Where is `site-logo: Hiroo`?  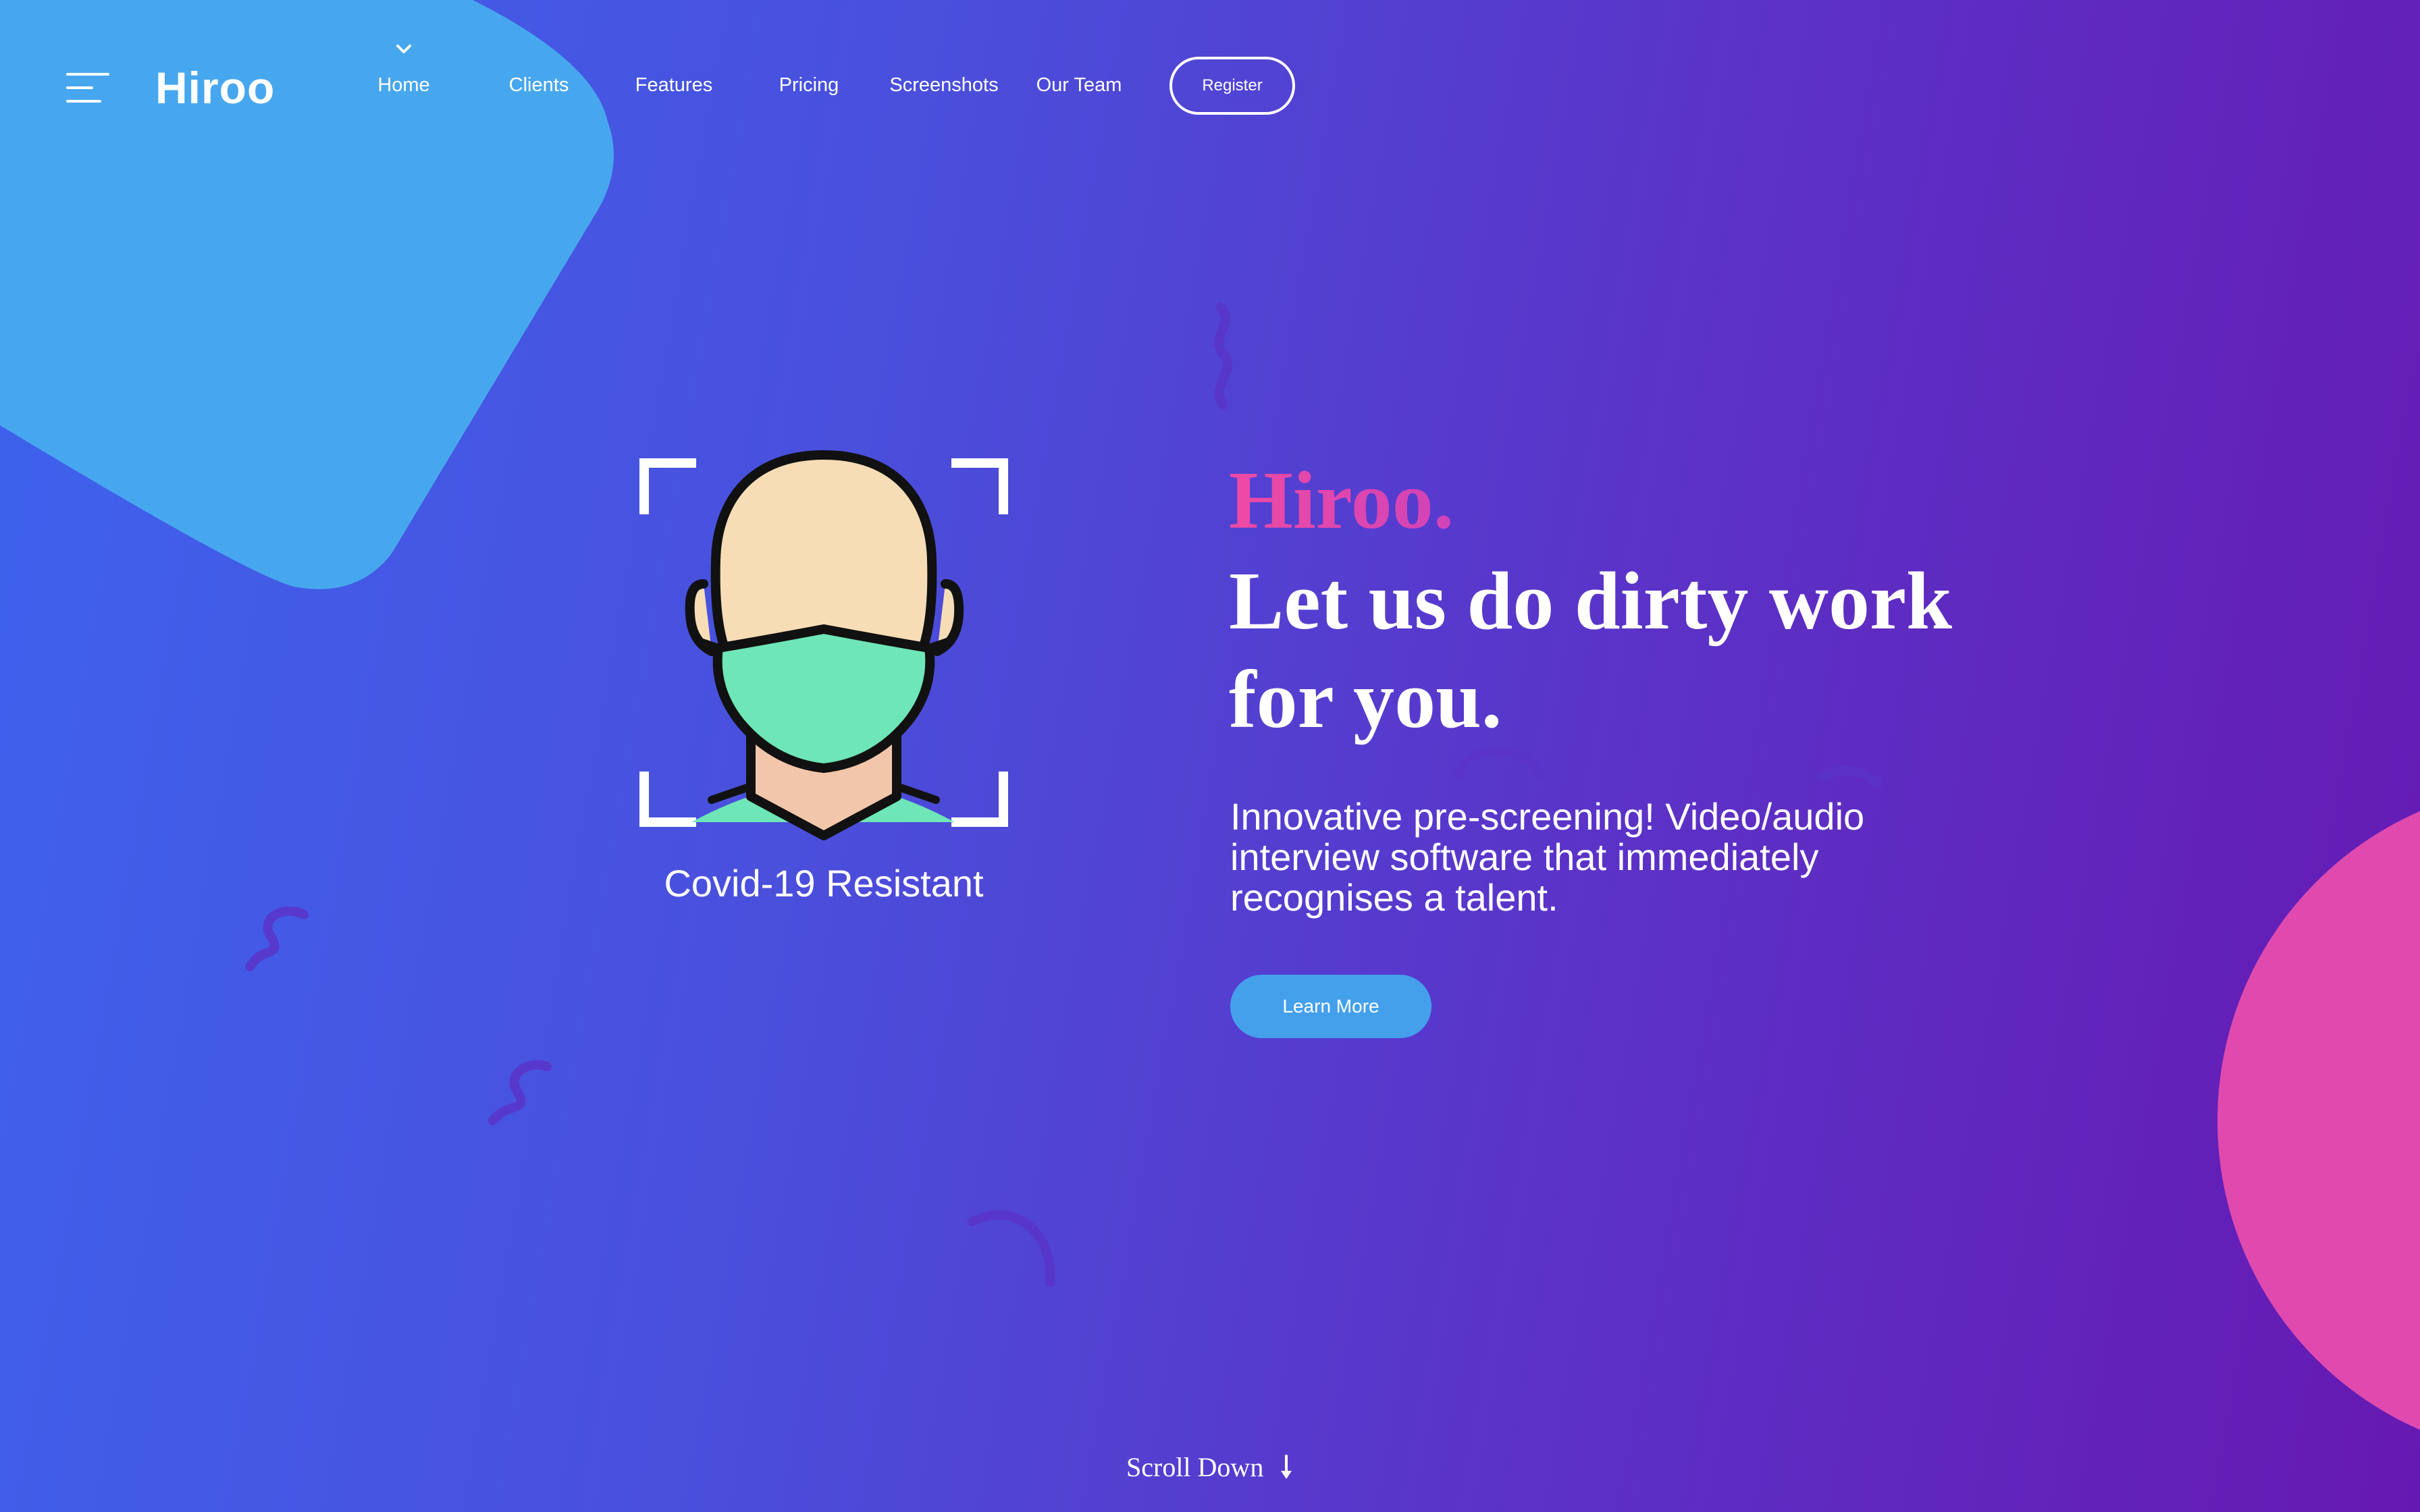 site-logo: Hiroo is located at coordinates (215, 87).